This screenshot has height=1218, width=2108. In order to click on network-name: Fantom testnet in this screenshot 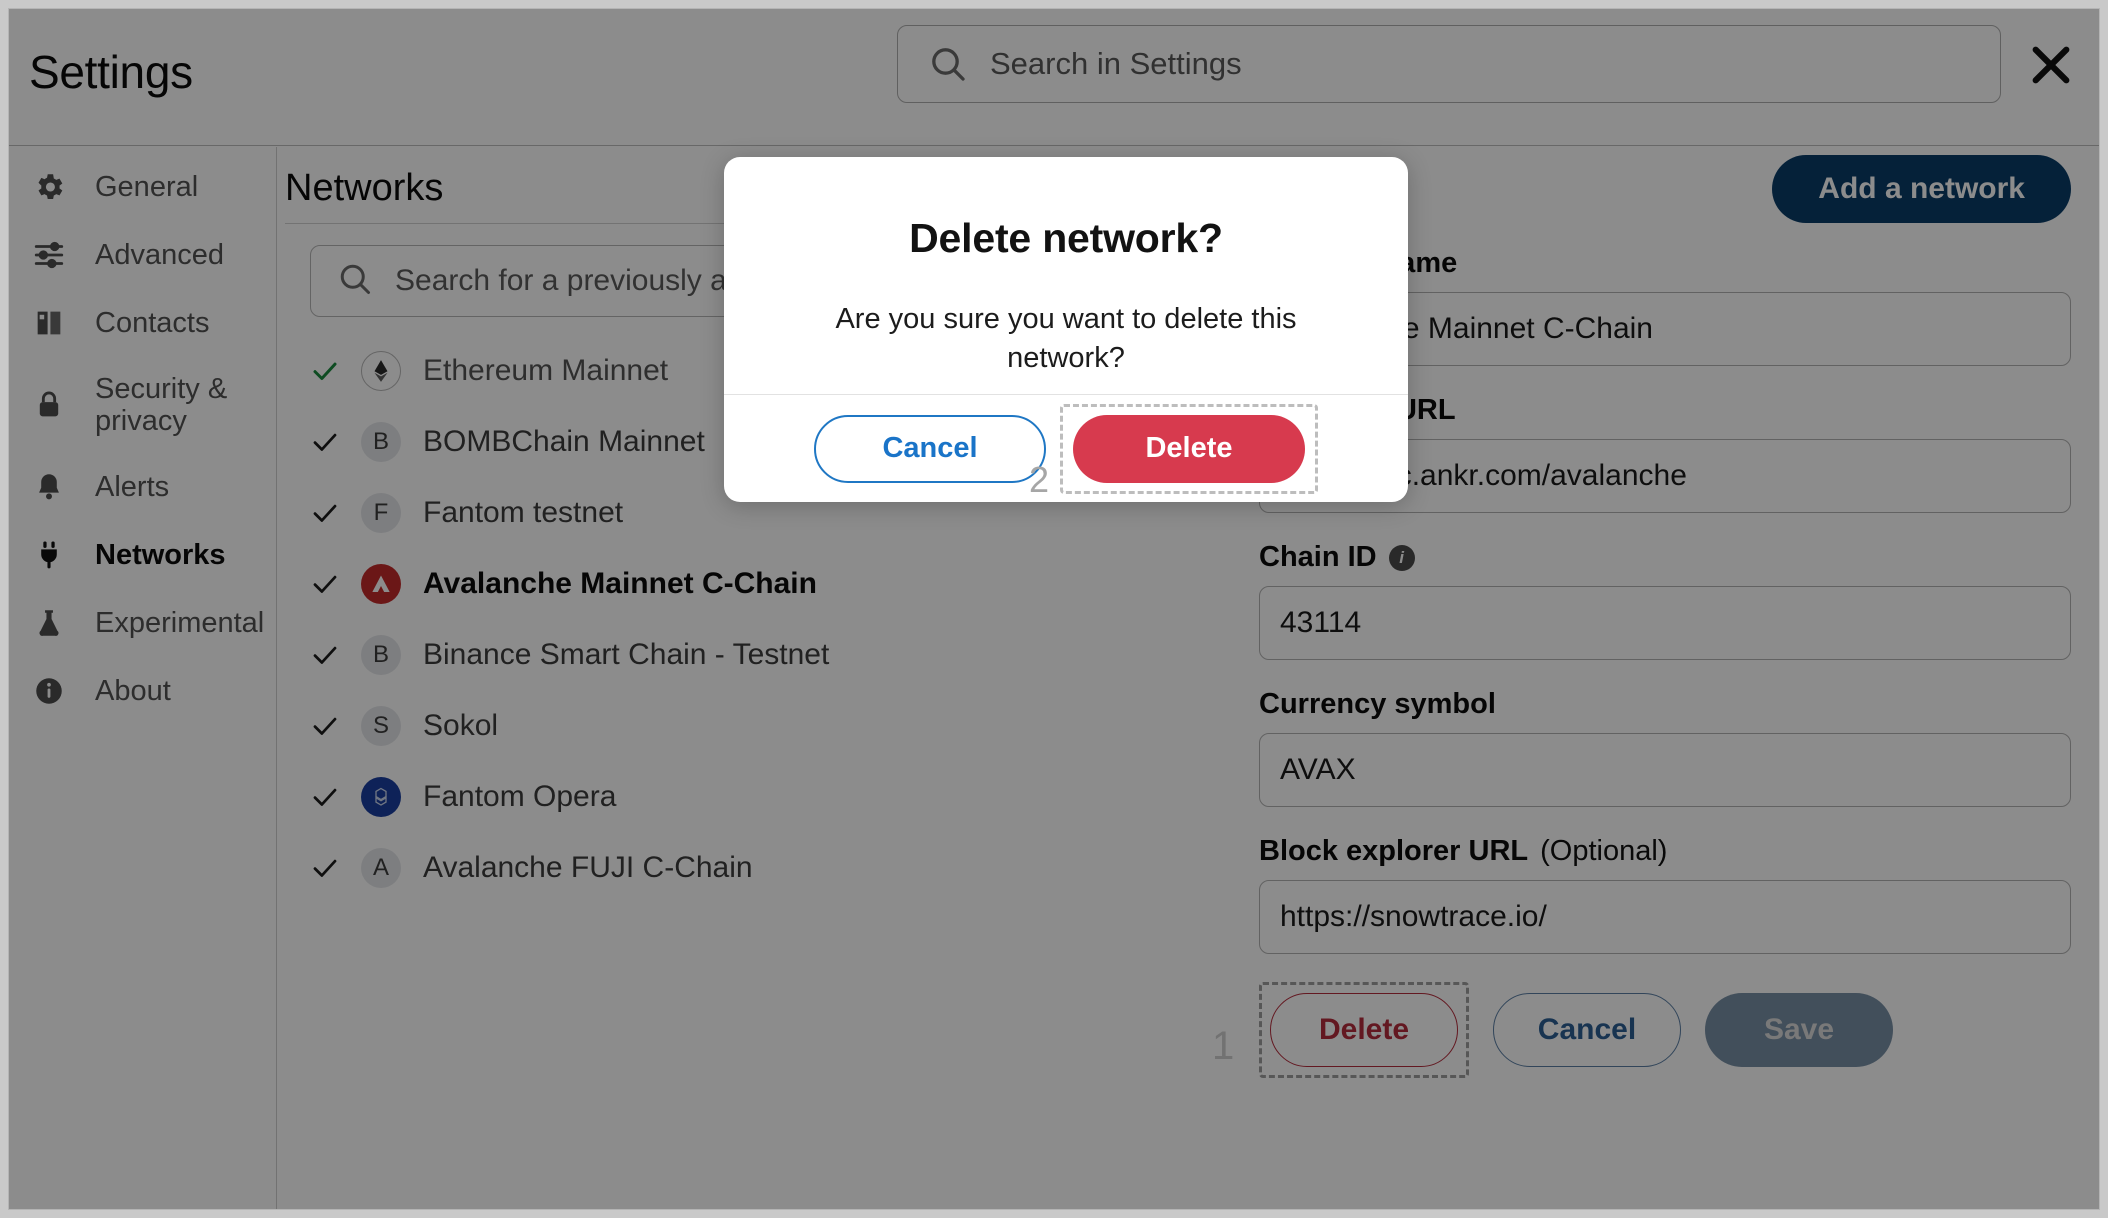, I will do `click(523, 512)`.